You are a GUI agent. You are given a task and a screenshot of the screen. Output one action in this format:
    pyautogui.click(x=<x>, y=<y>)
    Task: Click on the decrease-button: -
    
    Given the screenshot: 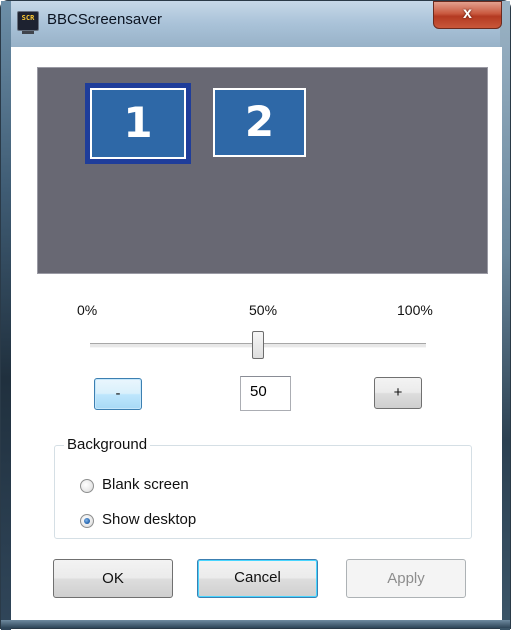 What is the action you would take?
    pyautogui.click(x=118, y=394)
    